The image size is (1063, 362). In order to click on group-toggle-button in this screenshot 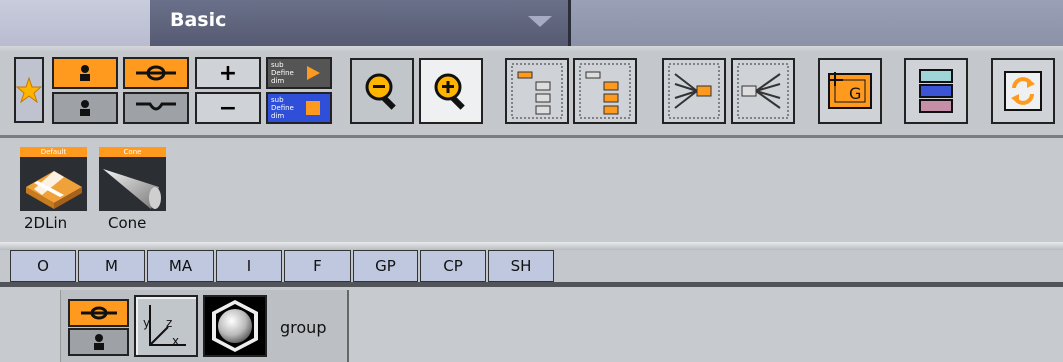, I will do `click(98, 313)`.